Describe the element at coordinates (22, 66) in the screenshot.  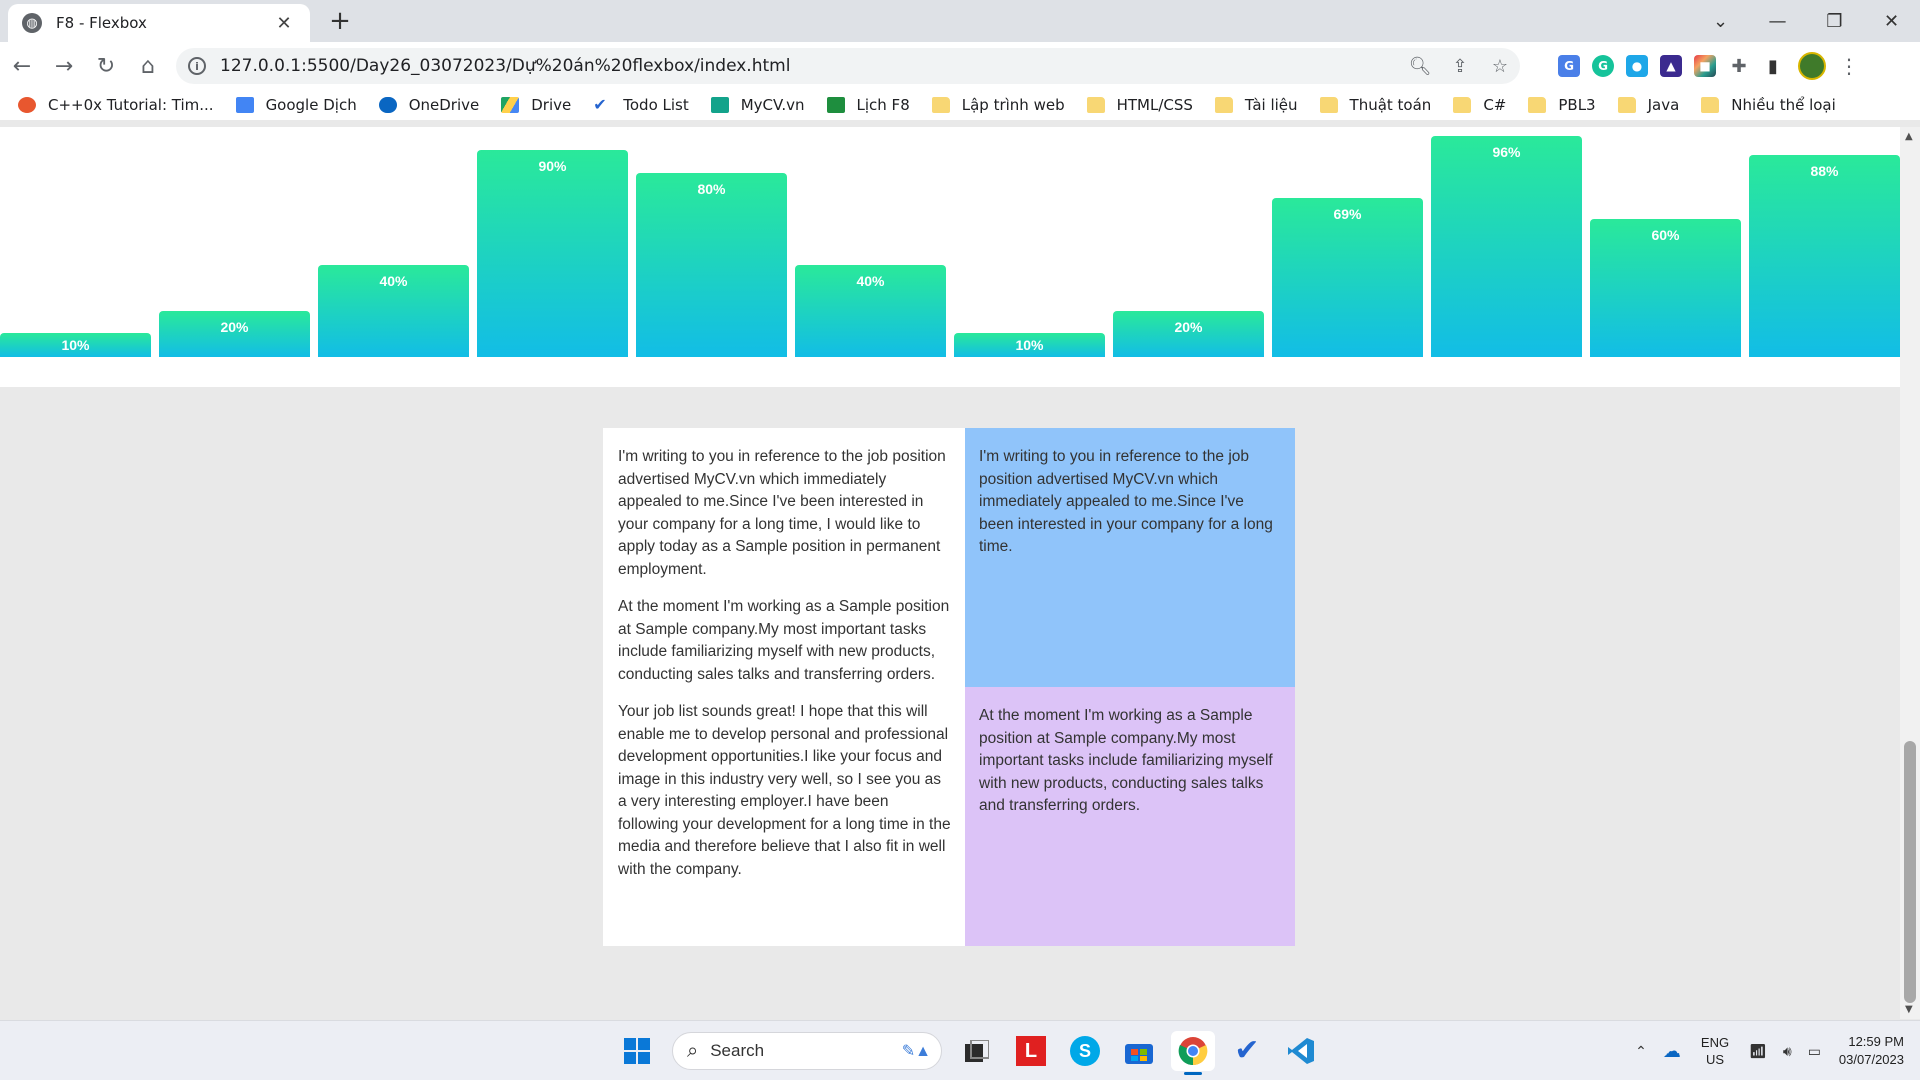
I see `back-arrow-icon: ←` at that location.